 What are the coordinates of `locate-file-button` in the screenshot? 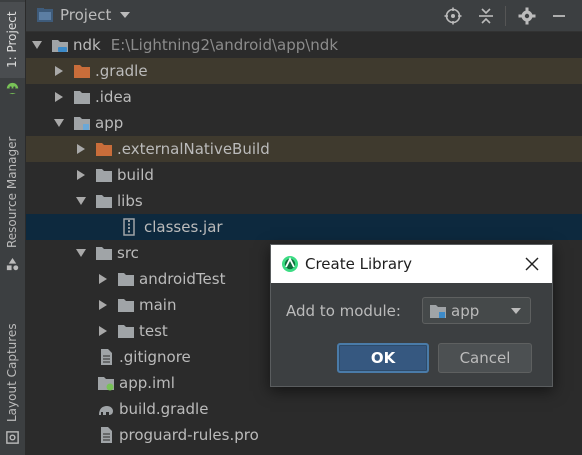 It's located at (453, 16).